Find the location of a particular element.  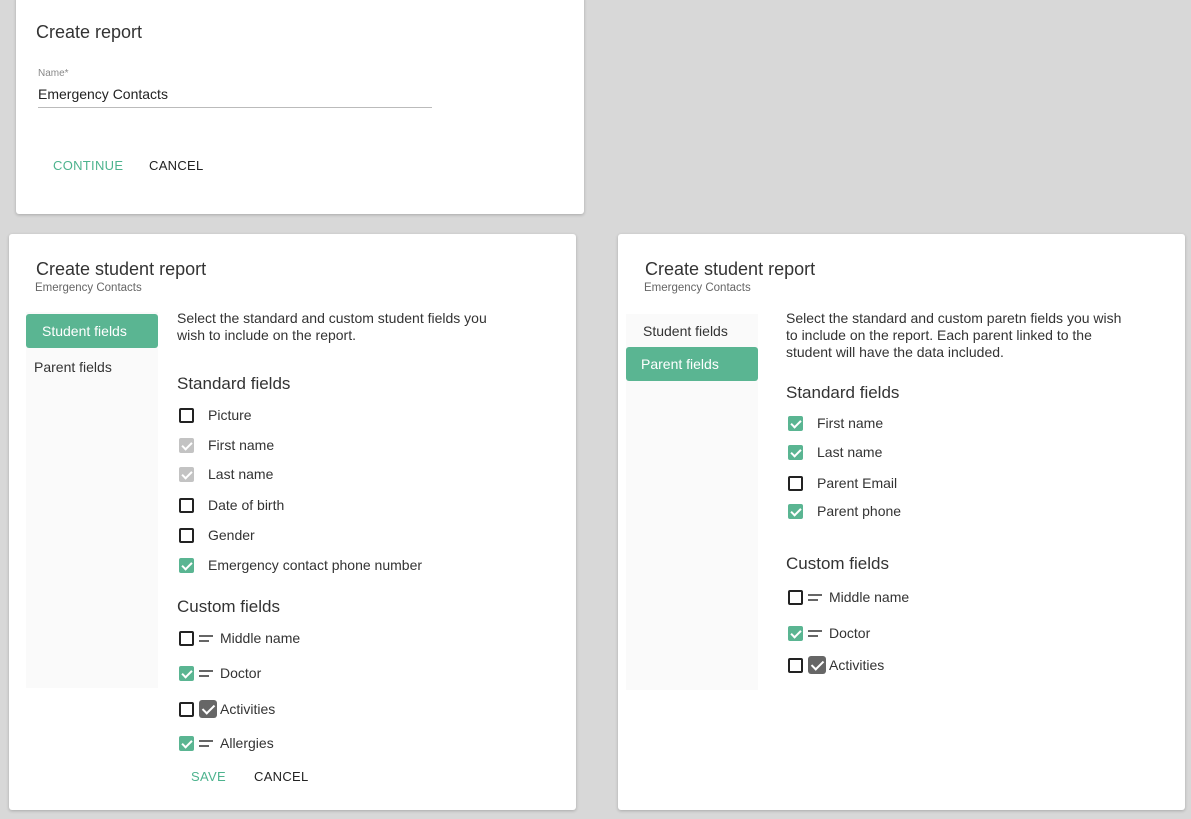

dialog-title: Create report is located at coordinates (89, 32).